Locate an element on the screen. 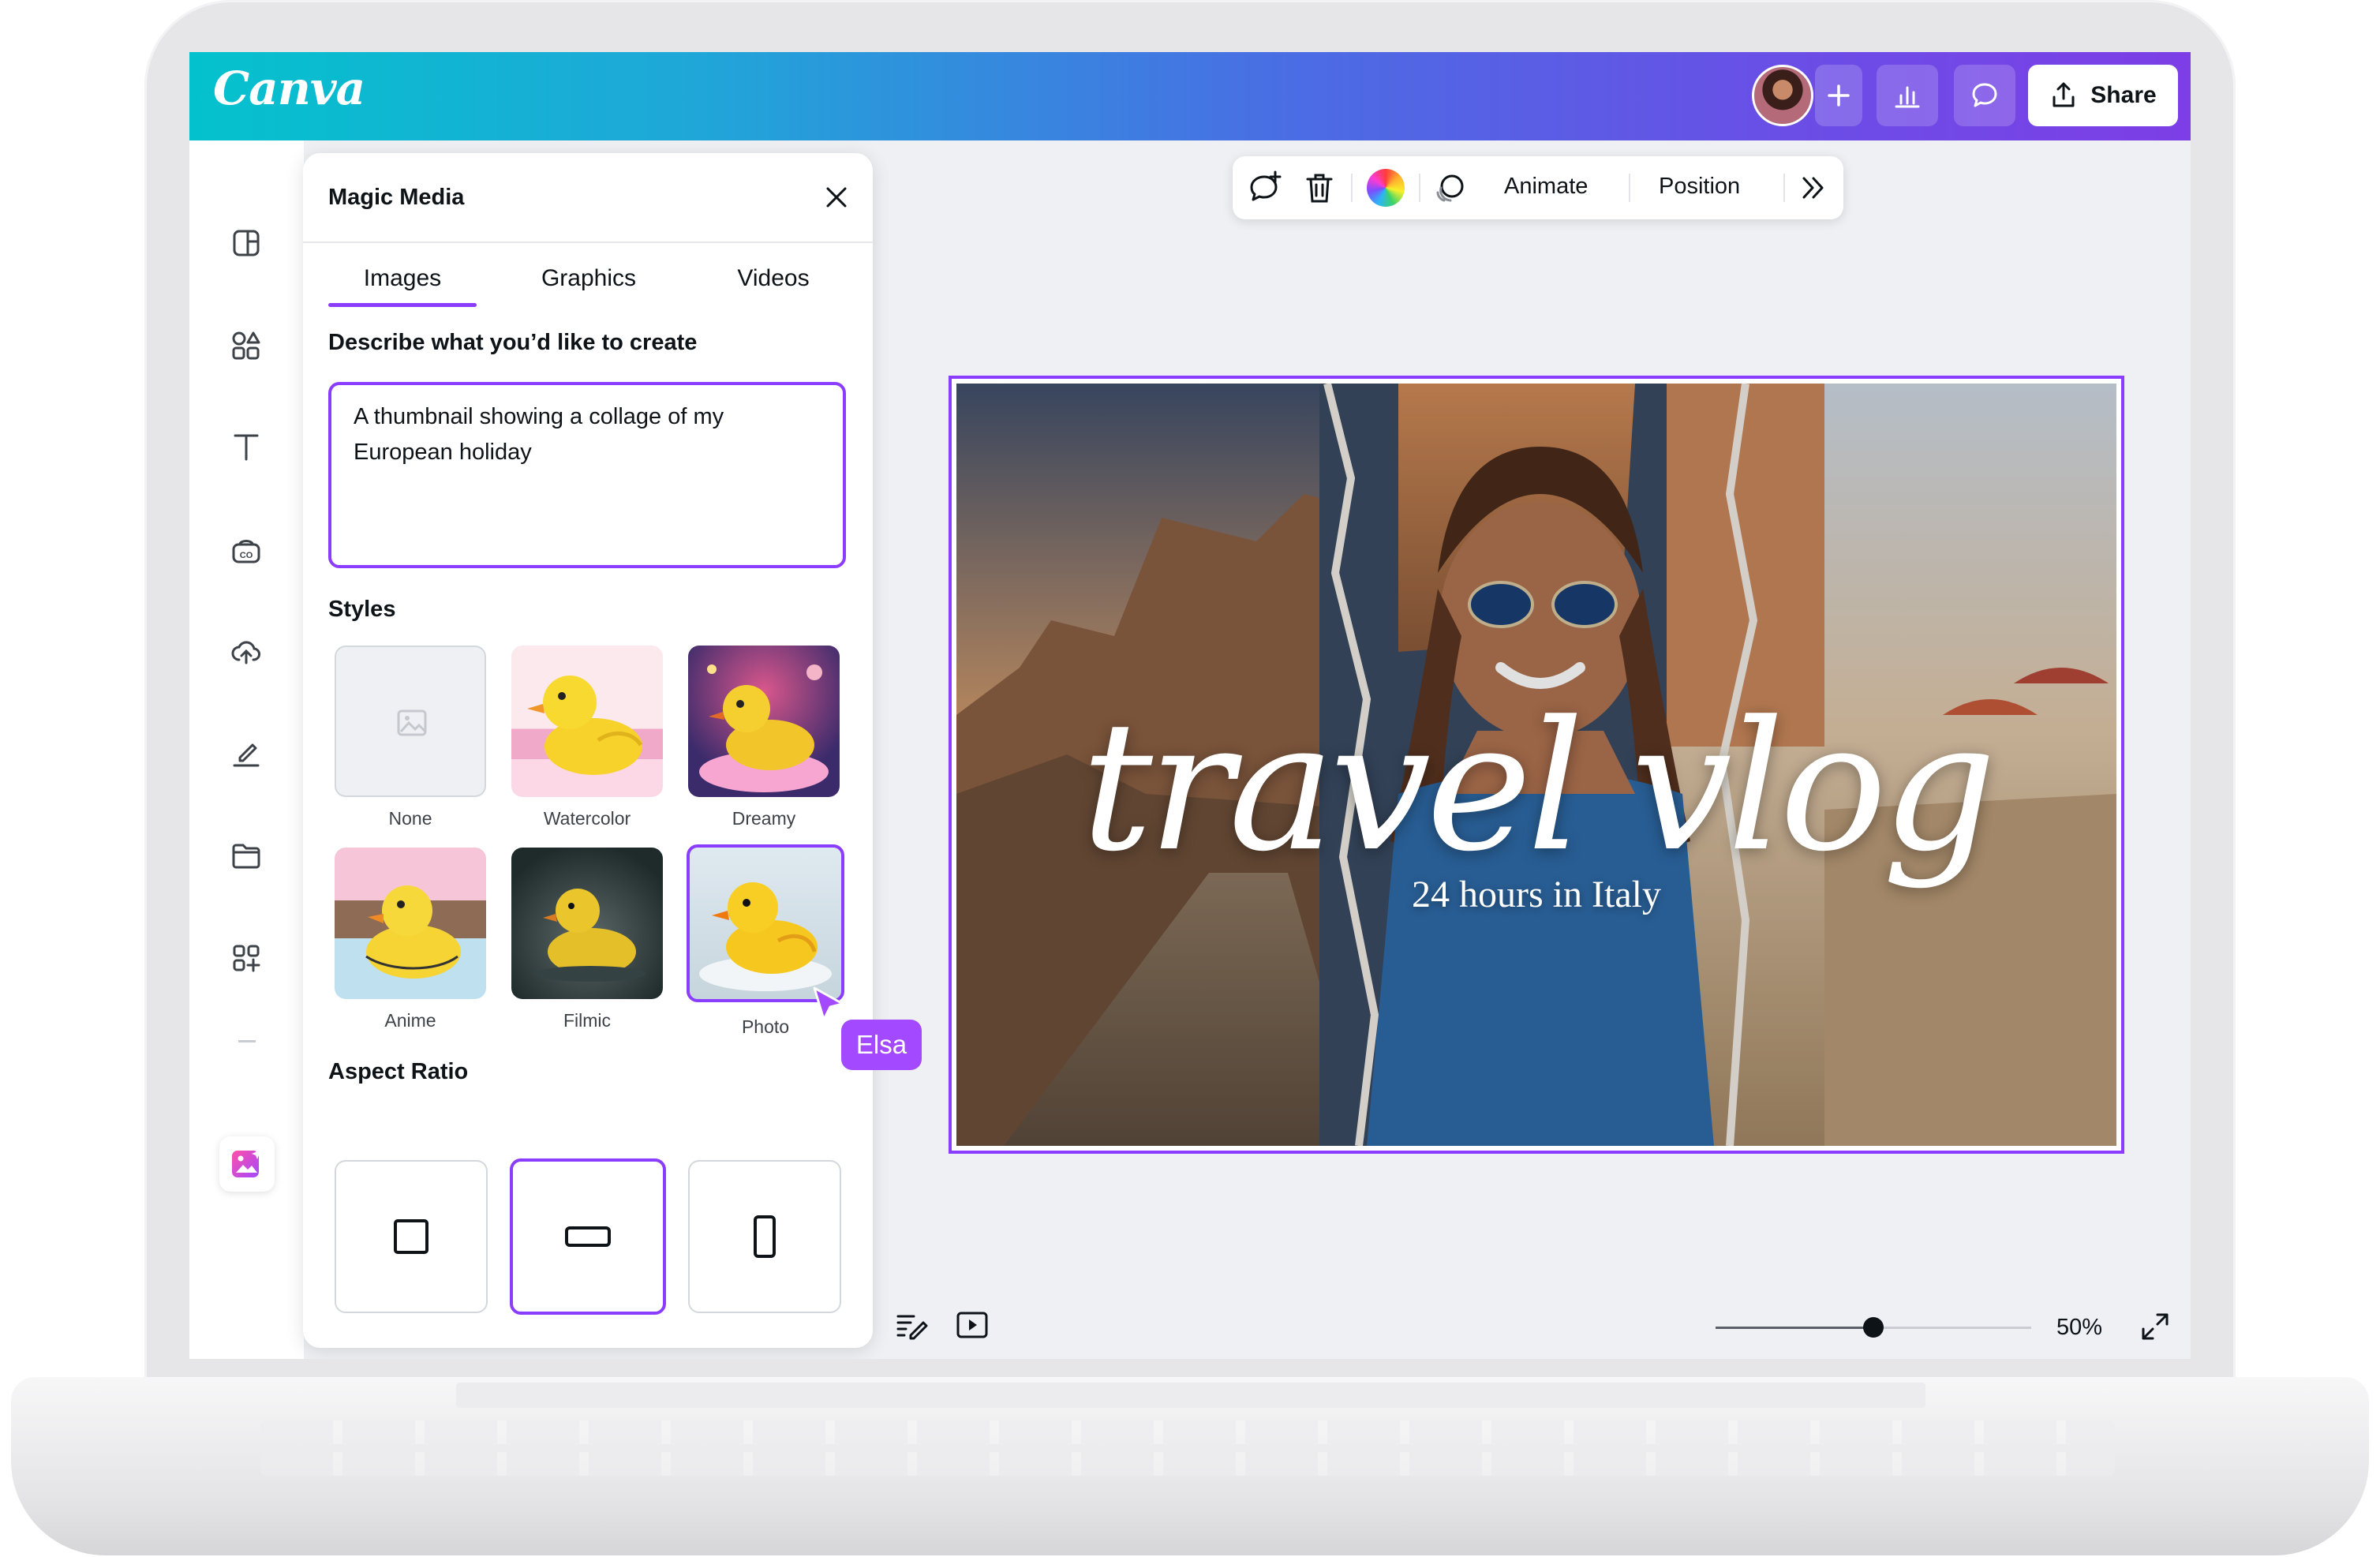 The height and width of the screenshot is (1557, 2380). insights-button is located at coordinates (1907, 95).